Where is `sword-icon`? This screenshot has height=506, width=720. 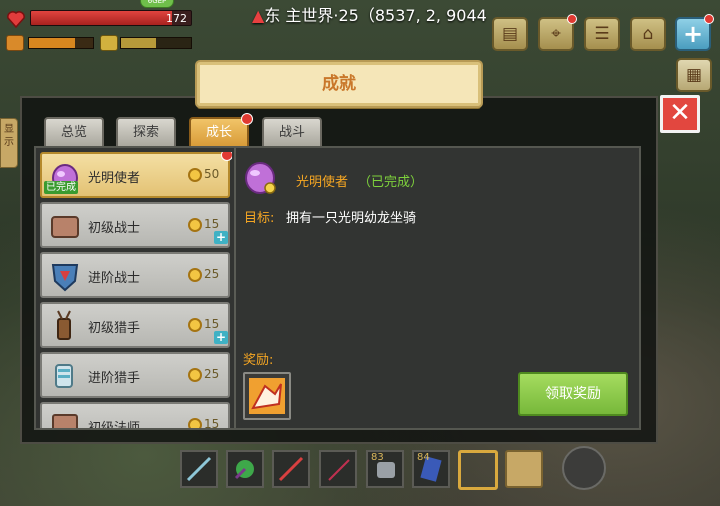
sword-icon is located at coordinates (199, 469).